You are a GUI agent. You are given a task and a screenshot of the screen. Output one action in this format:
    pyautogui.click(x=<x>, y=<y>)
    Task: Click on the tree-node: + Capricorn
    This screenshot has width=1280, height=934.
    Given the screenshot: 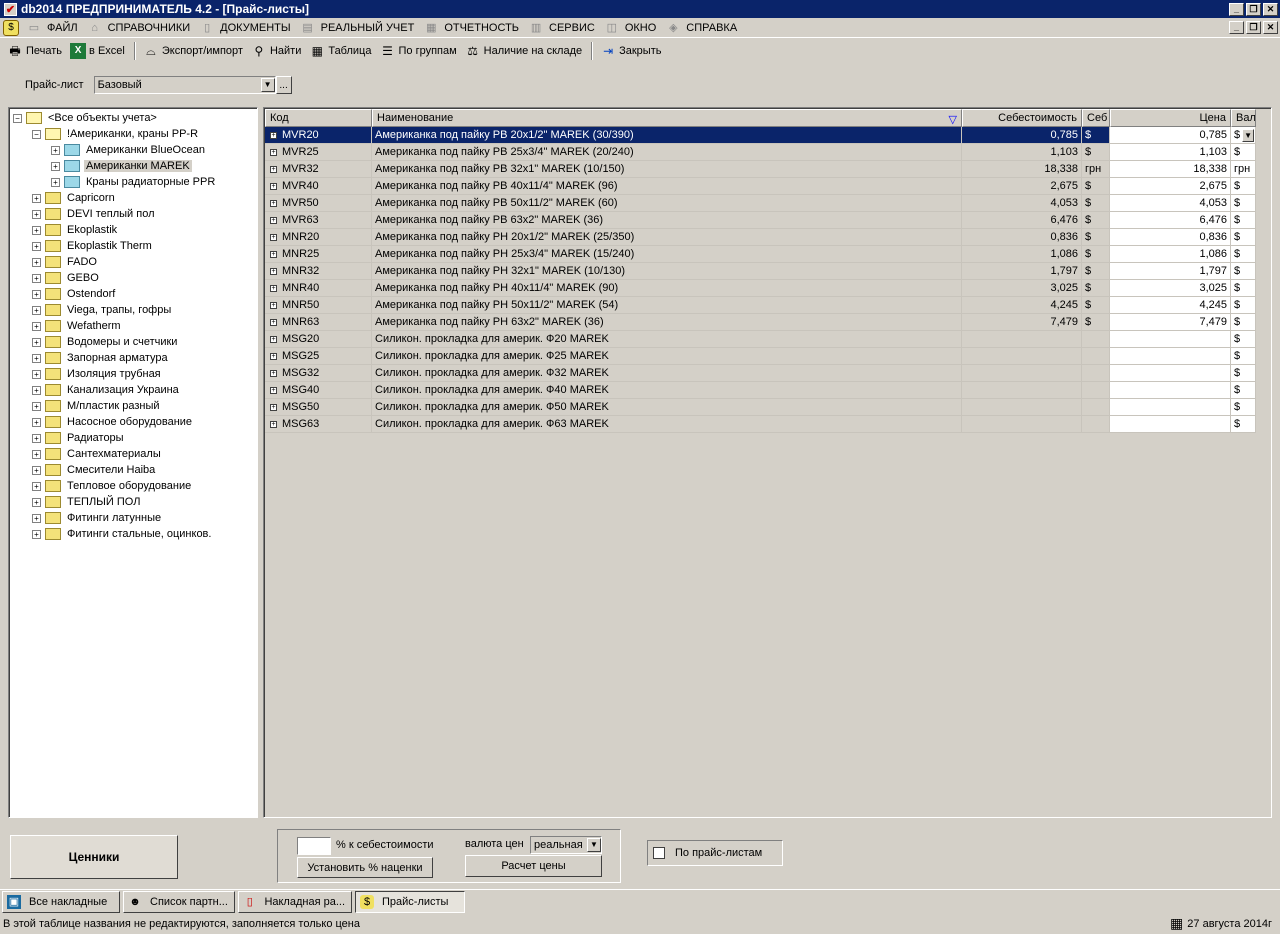 What is the action you would take?
    pyautogui.click(x=74, y=198)
    